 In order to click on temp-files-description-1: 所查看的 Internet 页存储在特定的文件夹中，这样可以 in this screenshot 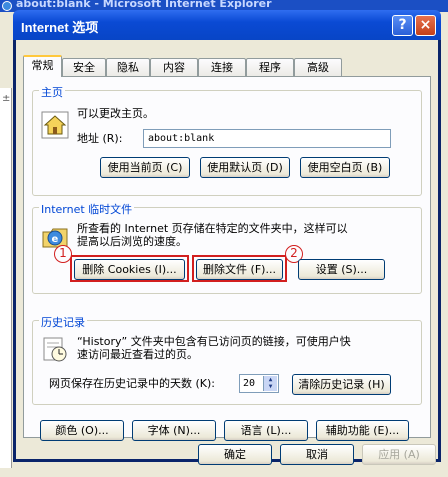, I will do `click(212, 228)`.